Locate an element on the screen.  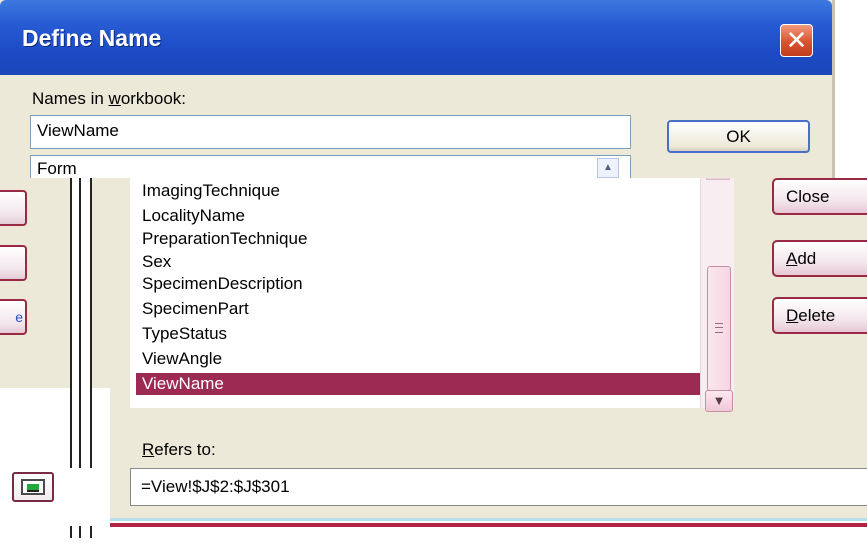
collapse-dialog-icon is located at coordinates (33, 487).